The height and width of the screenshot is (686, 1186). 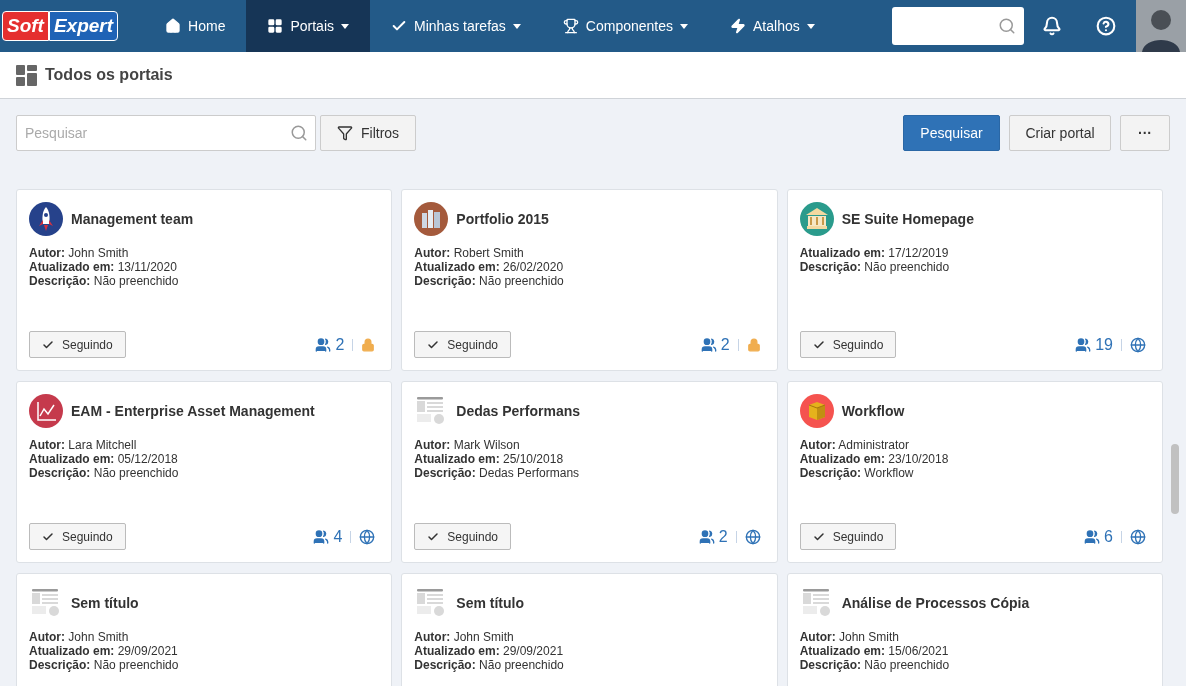 What do you see at coordinates (935, 603) in the screenshot?
I see `portal-title: Análise de Processos Cópia` at bounding box center [935, 603].